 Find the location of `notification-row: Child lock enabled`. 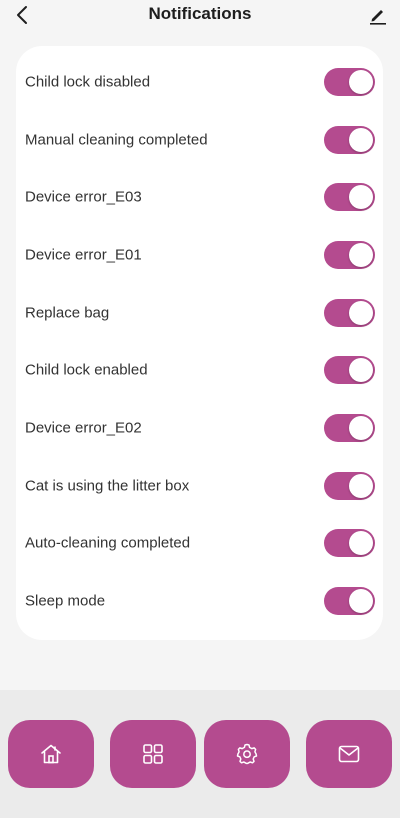

notification-row: Child lock enabled is located at coordinates (199, 370).